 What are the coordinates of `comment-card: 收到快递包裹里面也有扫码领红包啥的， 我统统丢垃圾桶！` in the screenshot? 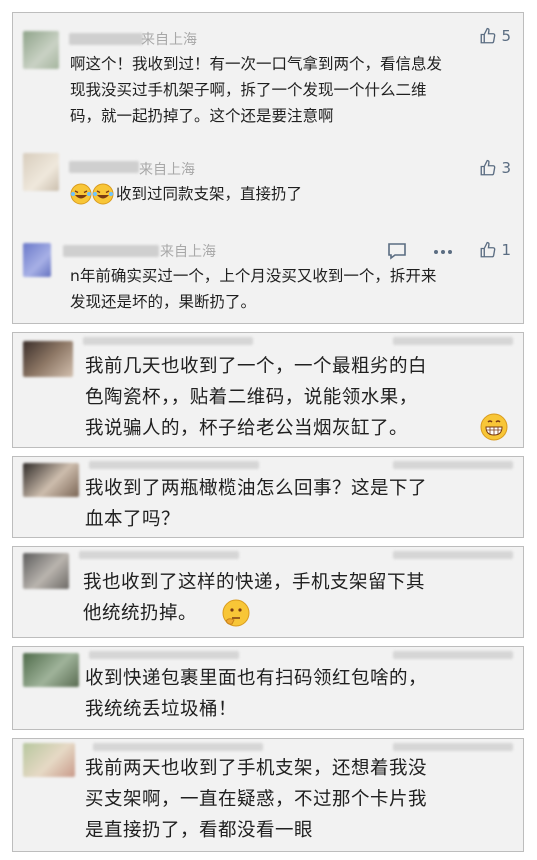 It's located at (268, 688).